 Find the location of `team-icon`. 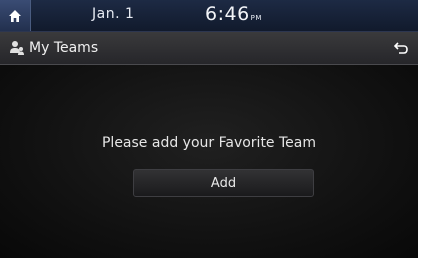

team-icon is located at coordinates (17, 48).